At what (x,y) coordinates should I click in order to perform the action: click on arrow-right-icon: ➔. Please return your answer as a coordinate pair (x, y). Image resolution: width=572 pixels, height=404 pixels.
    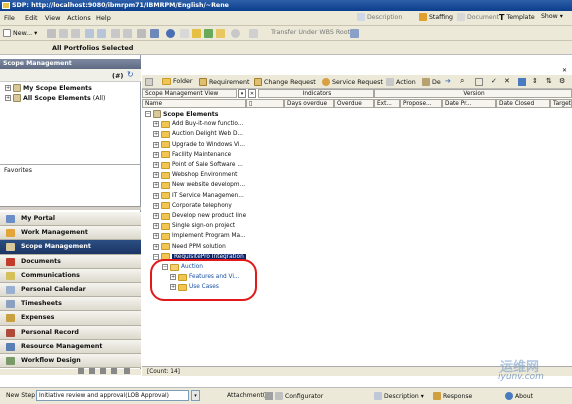
    Looking at the image, I should click on (448, 81).